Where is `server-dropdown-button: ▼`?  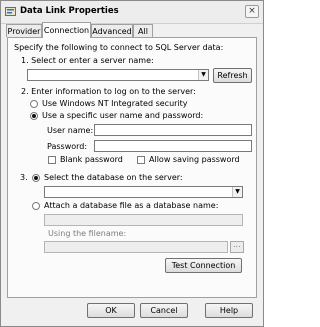 server-dropdown-button: ▼ is located at coordinates (203, 75).